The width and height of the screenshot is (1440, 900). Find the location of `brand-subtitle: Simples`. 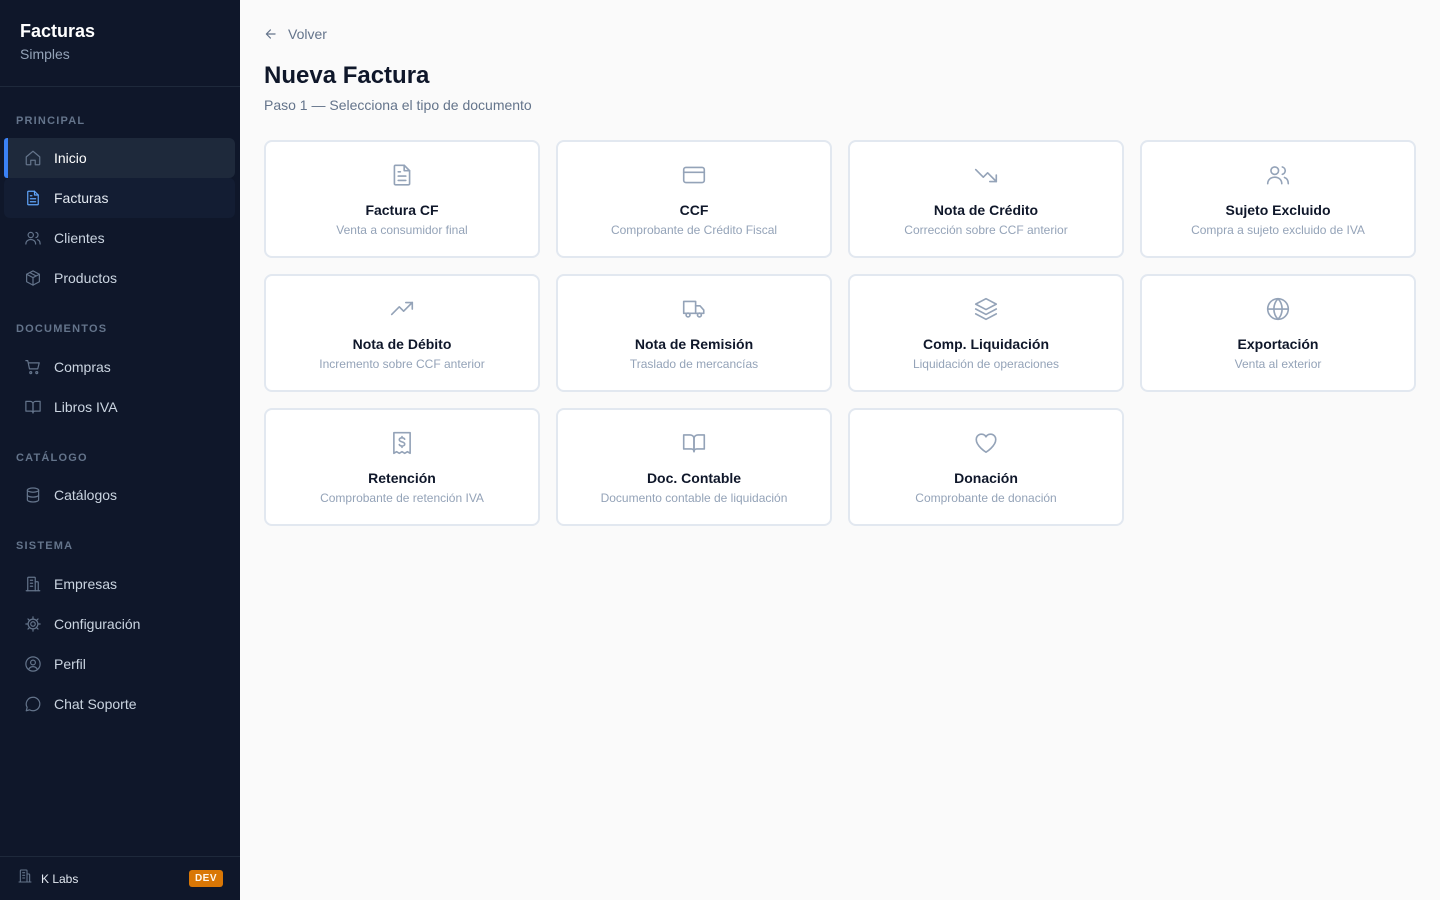

brand-subtitle: Simples is located at coordinates (45, 54).